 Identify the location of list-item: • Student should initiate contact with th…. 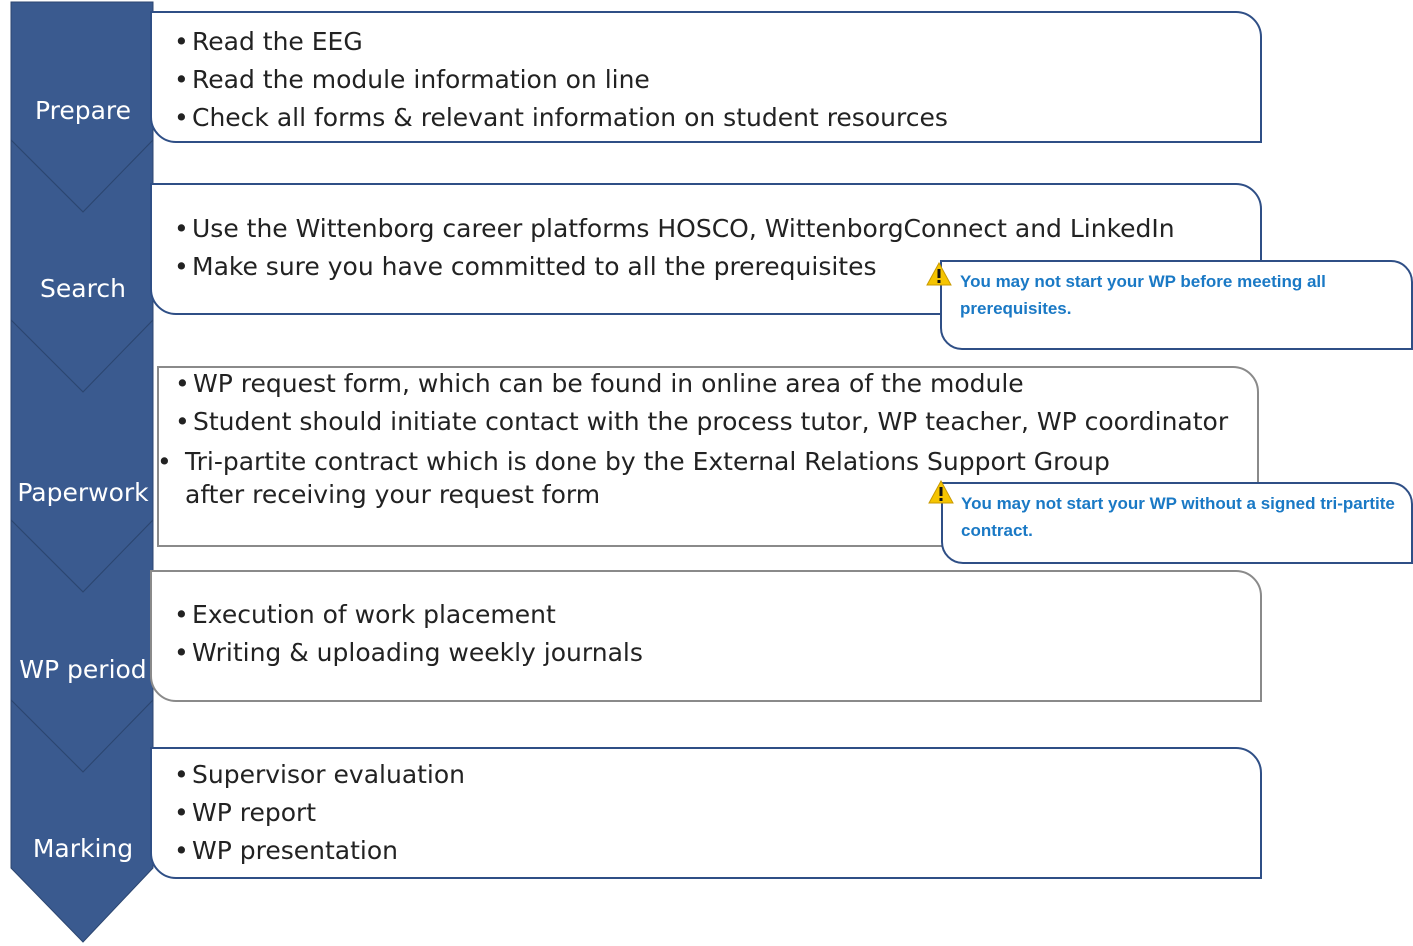
(702, 421).